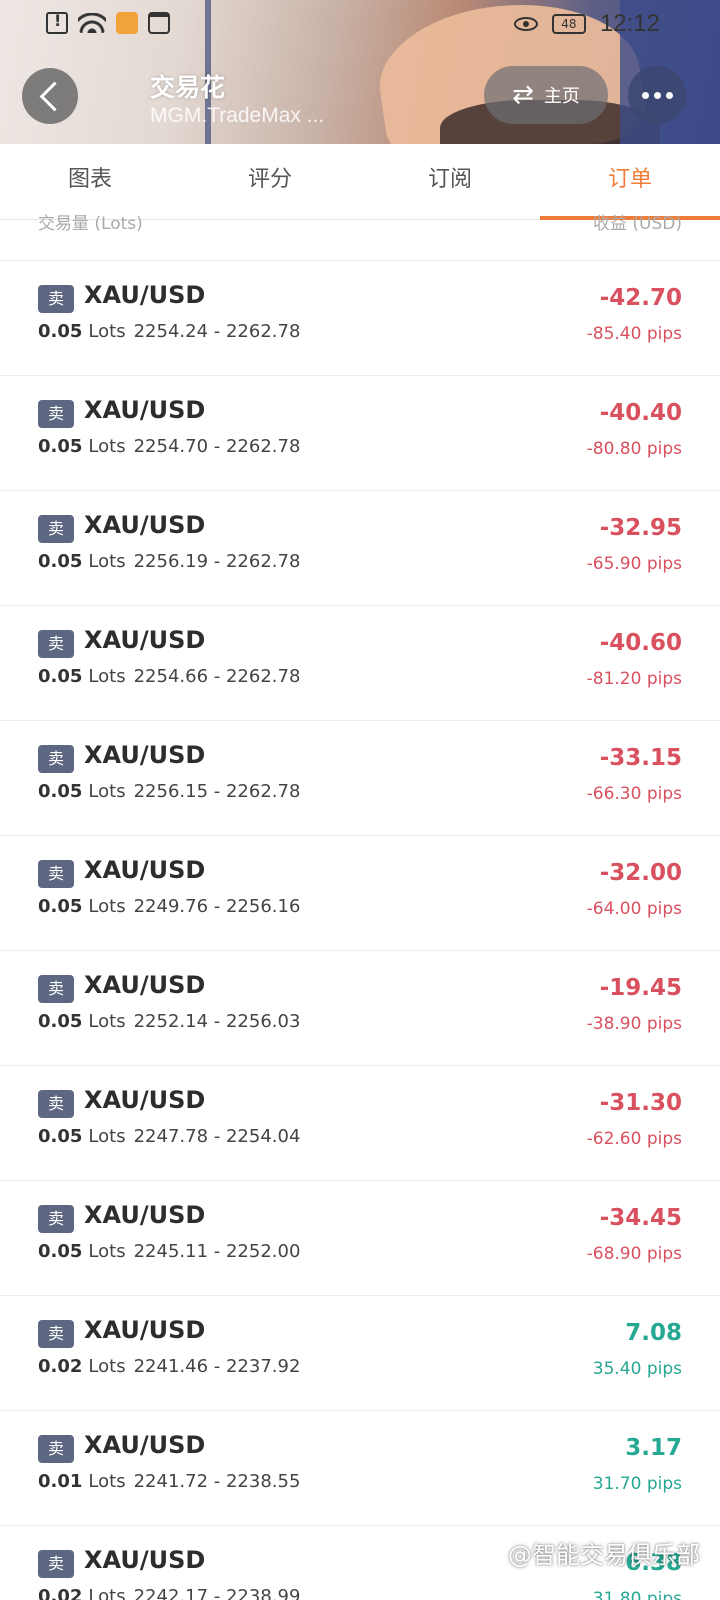 The image size is (720, 1600). What do you see at coordinates (360, 220) in the screenshot?
I see `orders-column-header: 交易量 (Lots) 收益 (USD)` at bounding box center [360, 220].